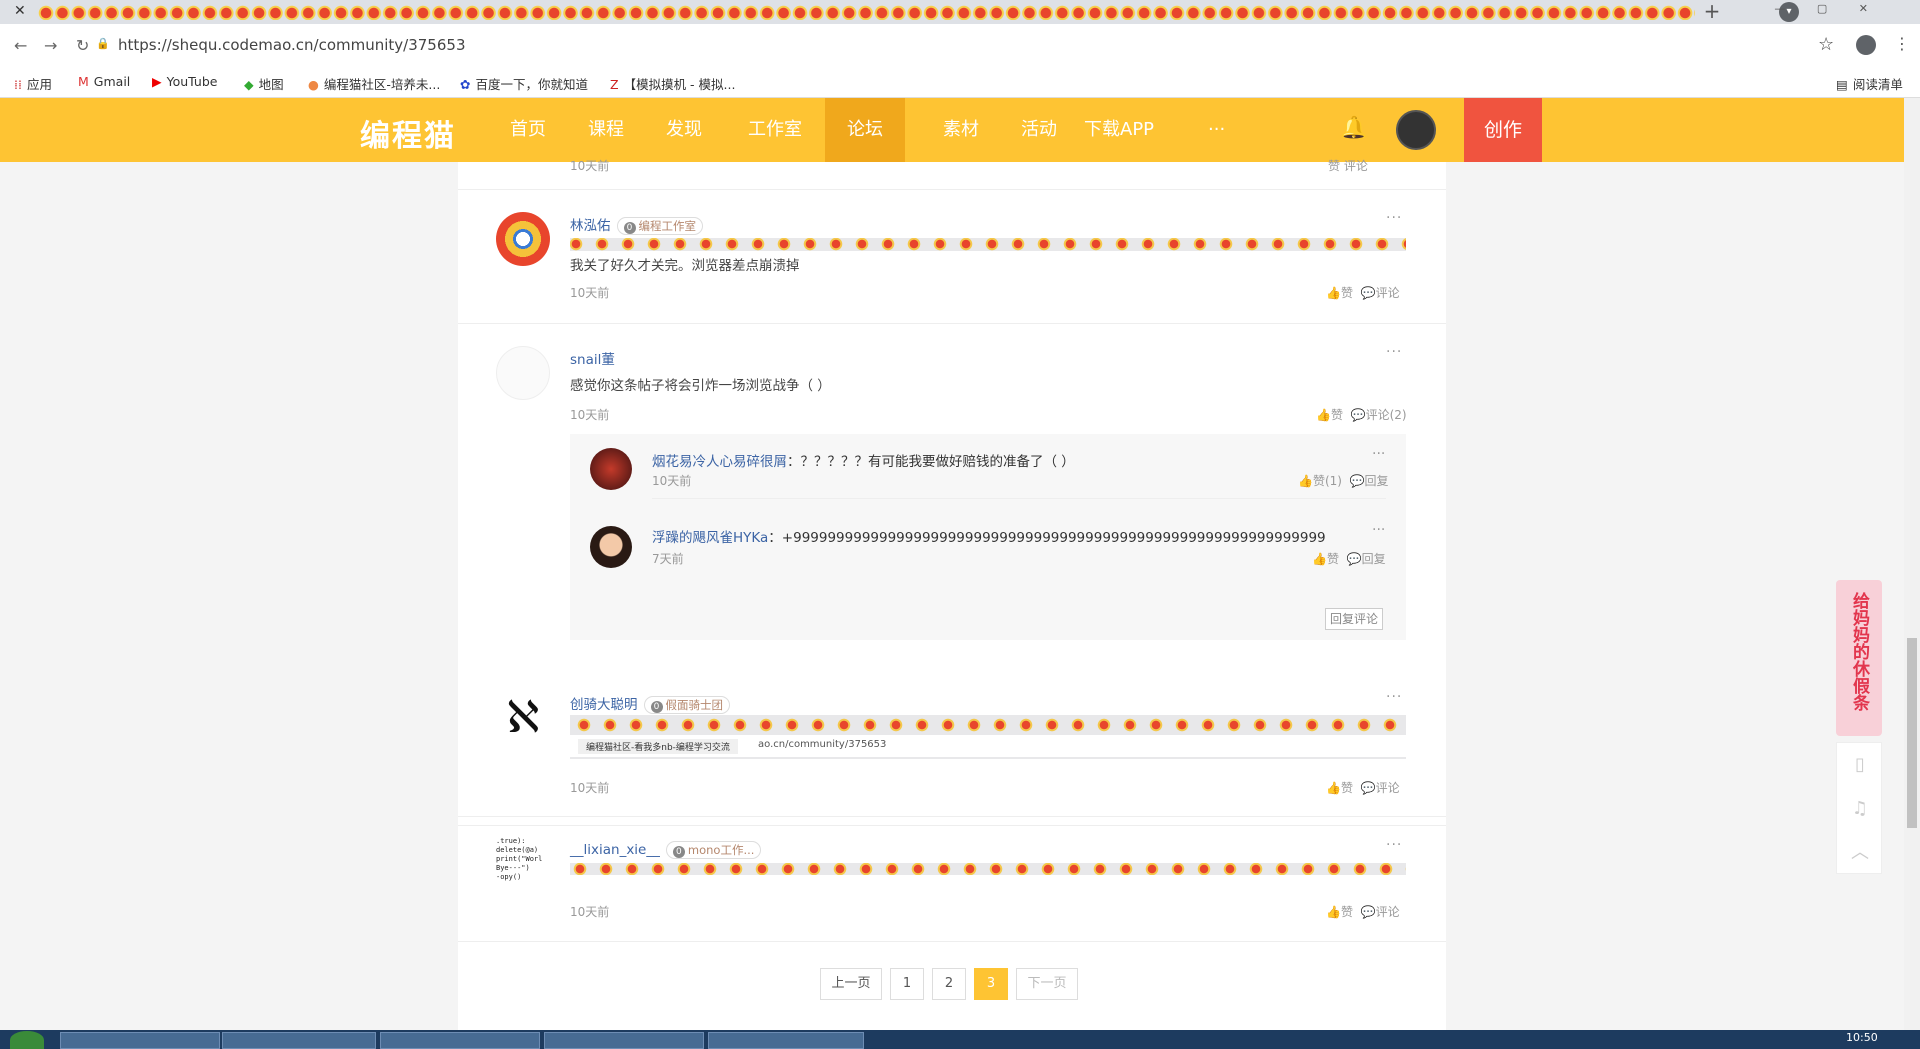  What do you see at coordinates (775, 130) in the screenshot?
I see `nav-studio: 工作室` at bounding box center [775, 130].